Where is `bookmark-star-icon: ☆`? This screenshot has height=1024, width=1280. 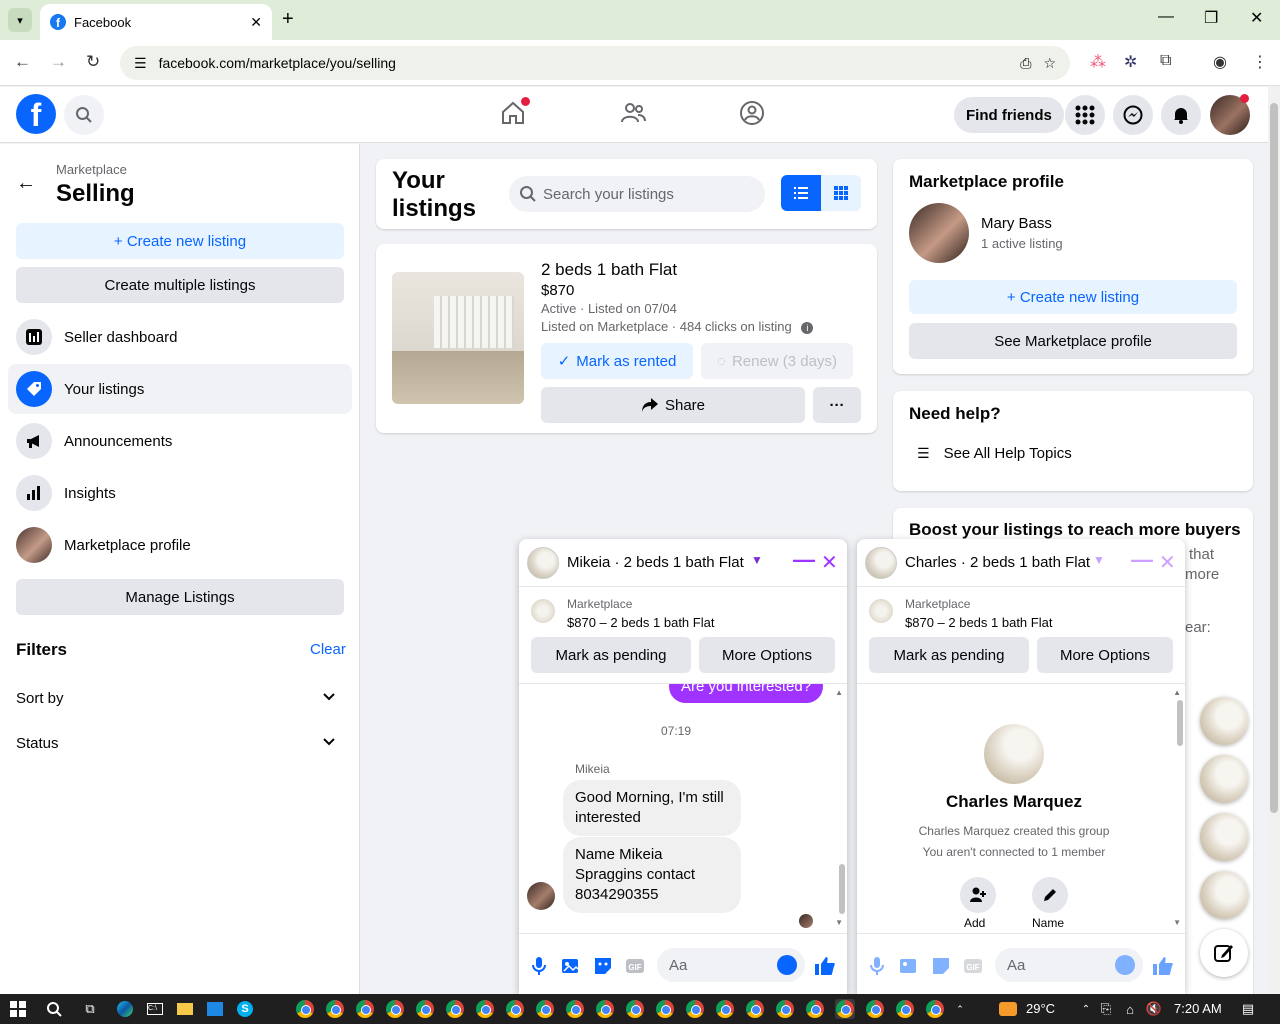
bookmark-star-icon: ☆ is located at coordinates (1049, 63).